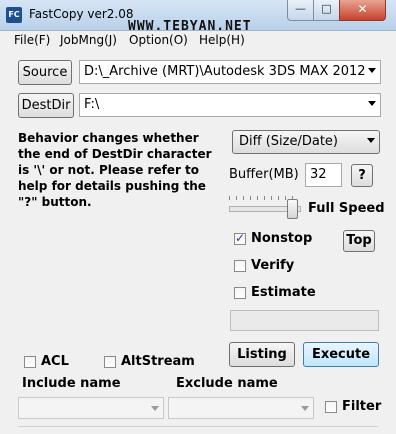 This screenshot has width=396, height=434. Describe the element at coordinates (81, 14) in the screenshot. I see `window-title: FastCopy ver2.08` at that location.